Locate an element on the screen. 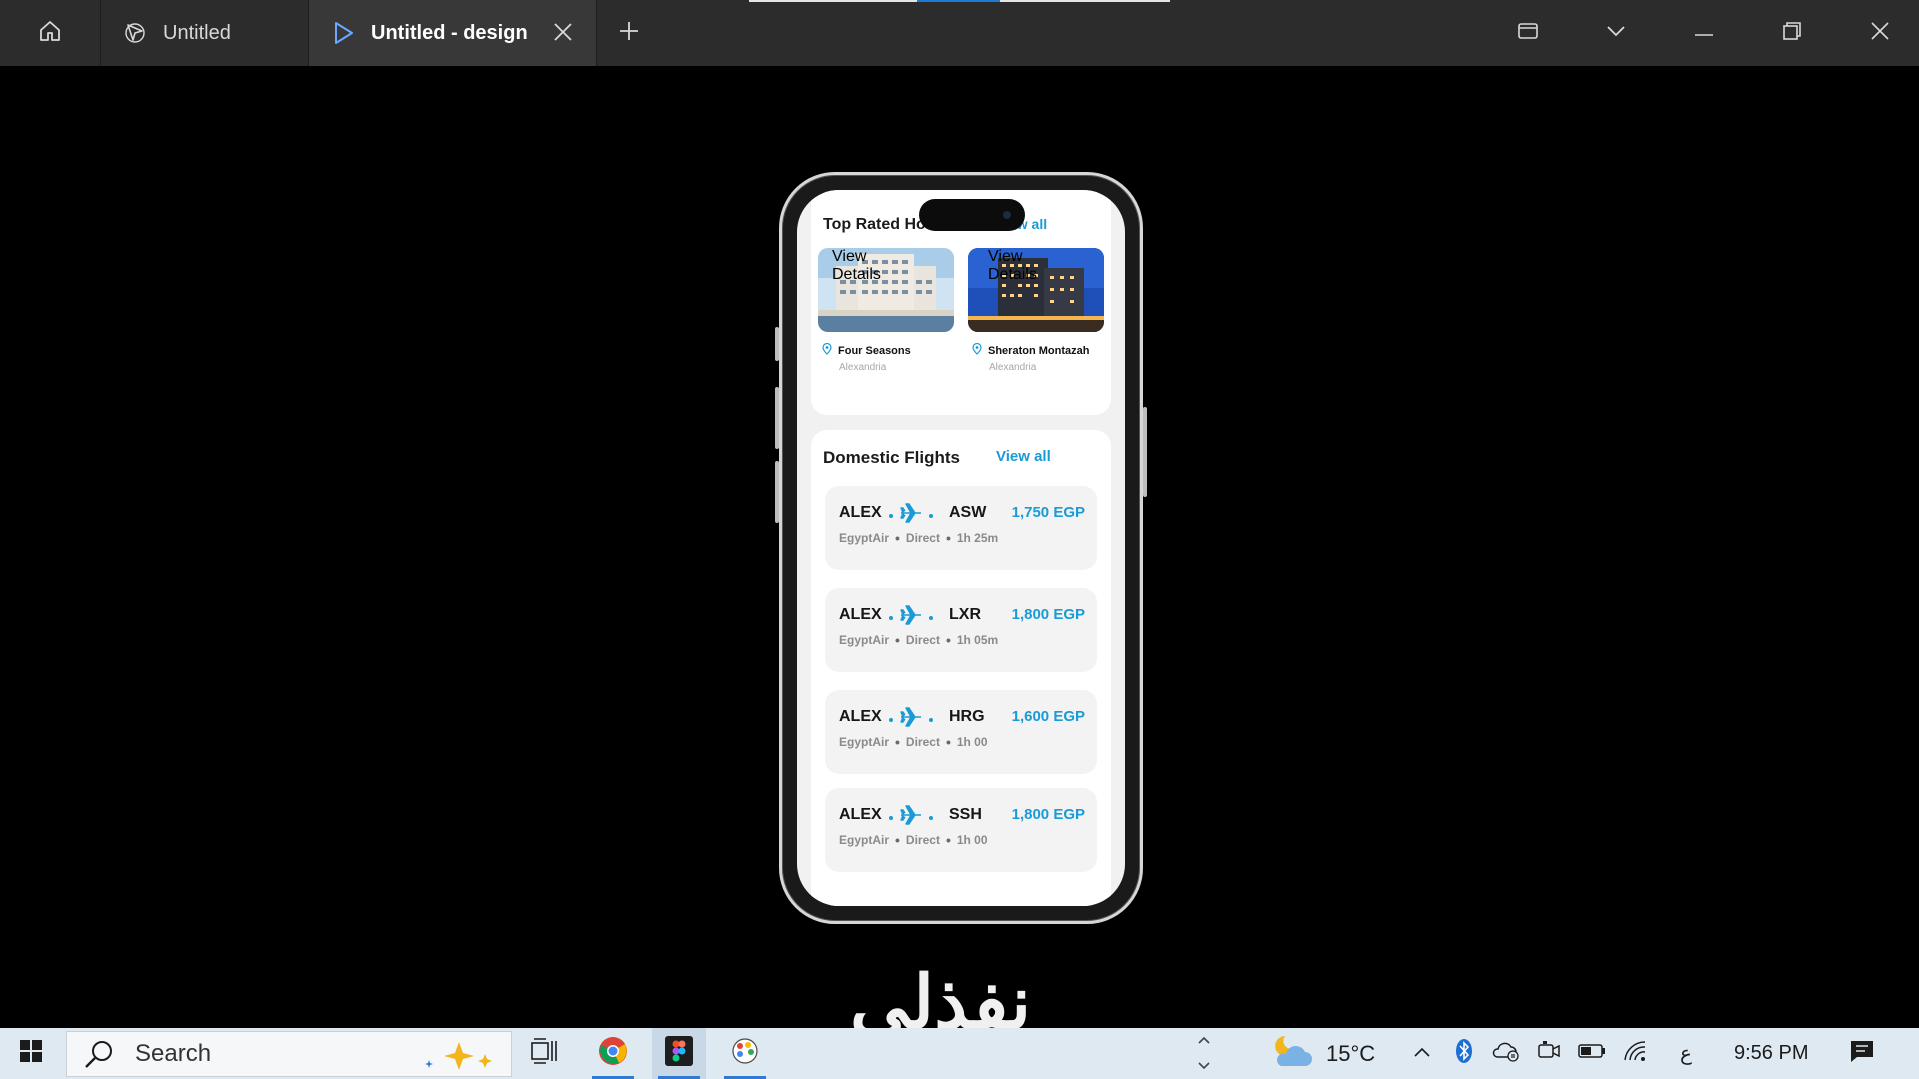 The image size is (1919, 1079). windows-logo-icon is located at coordinates (31, 1053).